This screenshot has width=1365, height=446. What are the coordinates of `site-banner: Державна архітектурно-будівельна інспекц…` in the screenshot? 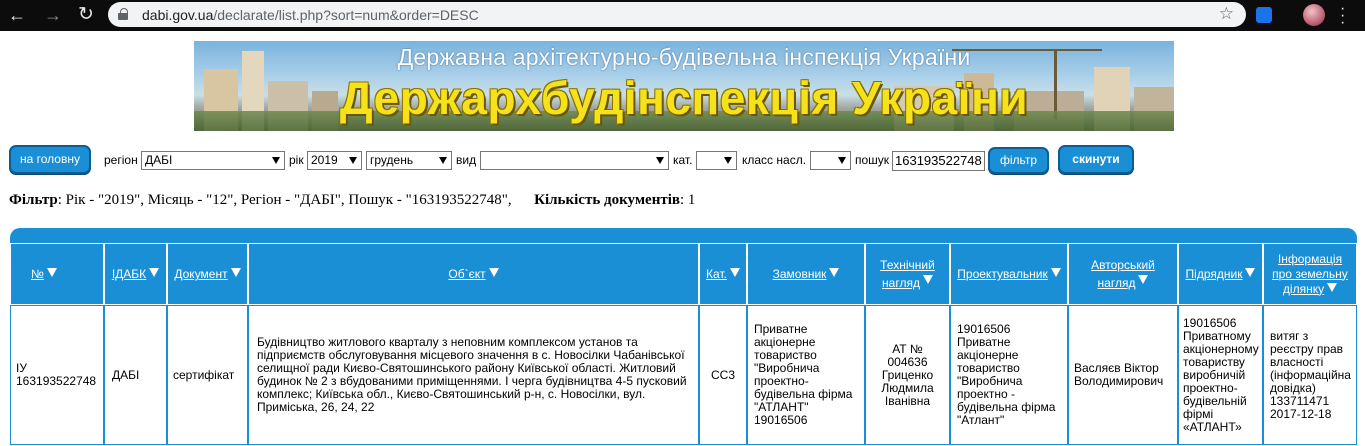 It's located at (684, 86).